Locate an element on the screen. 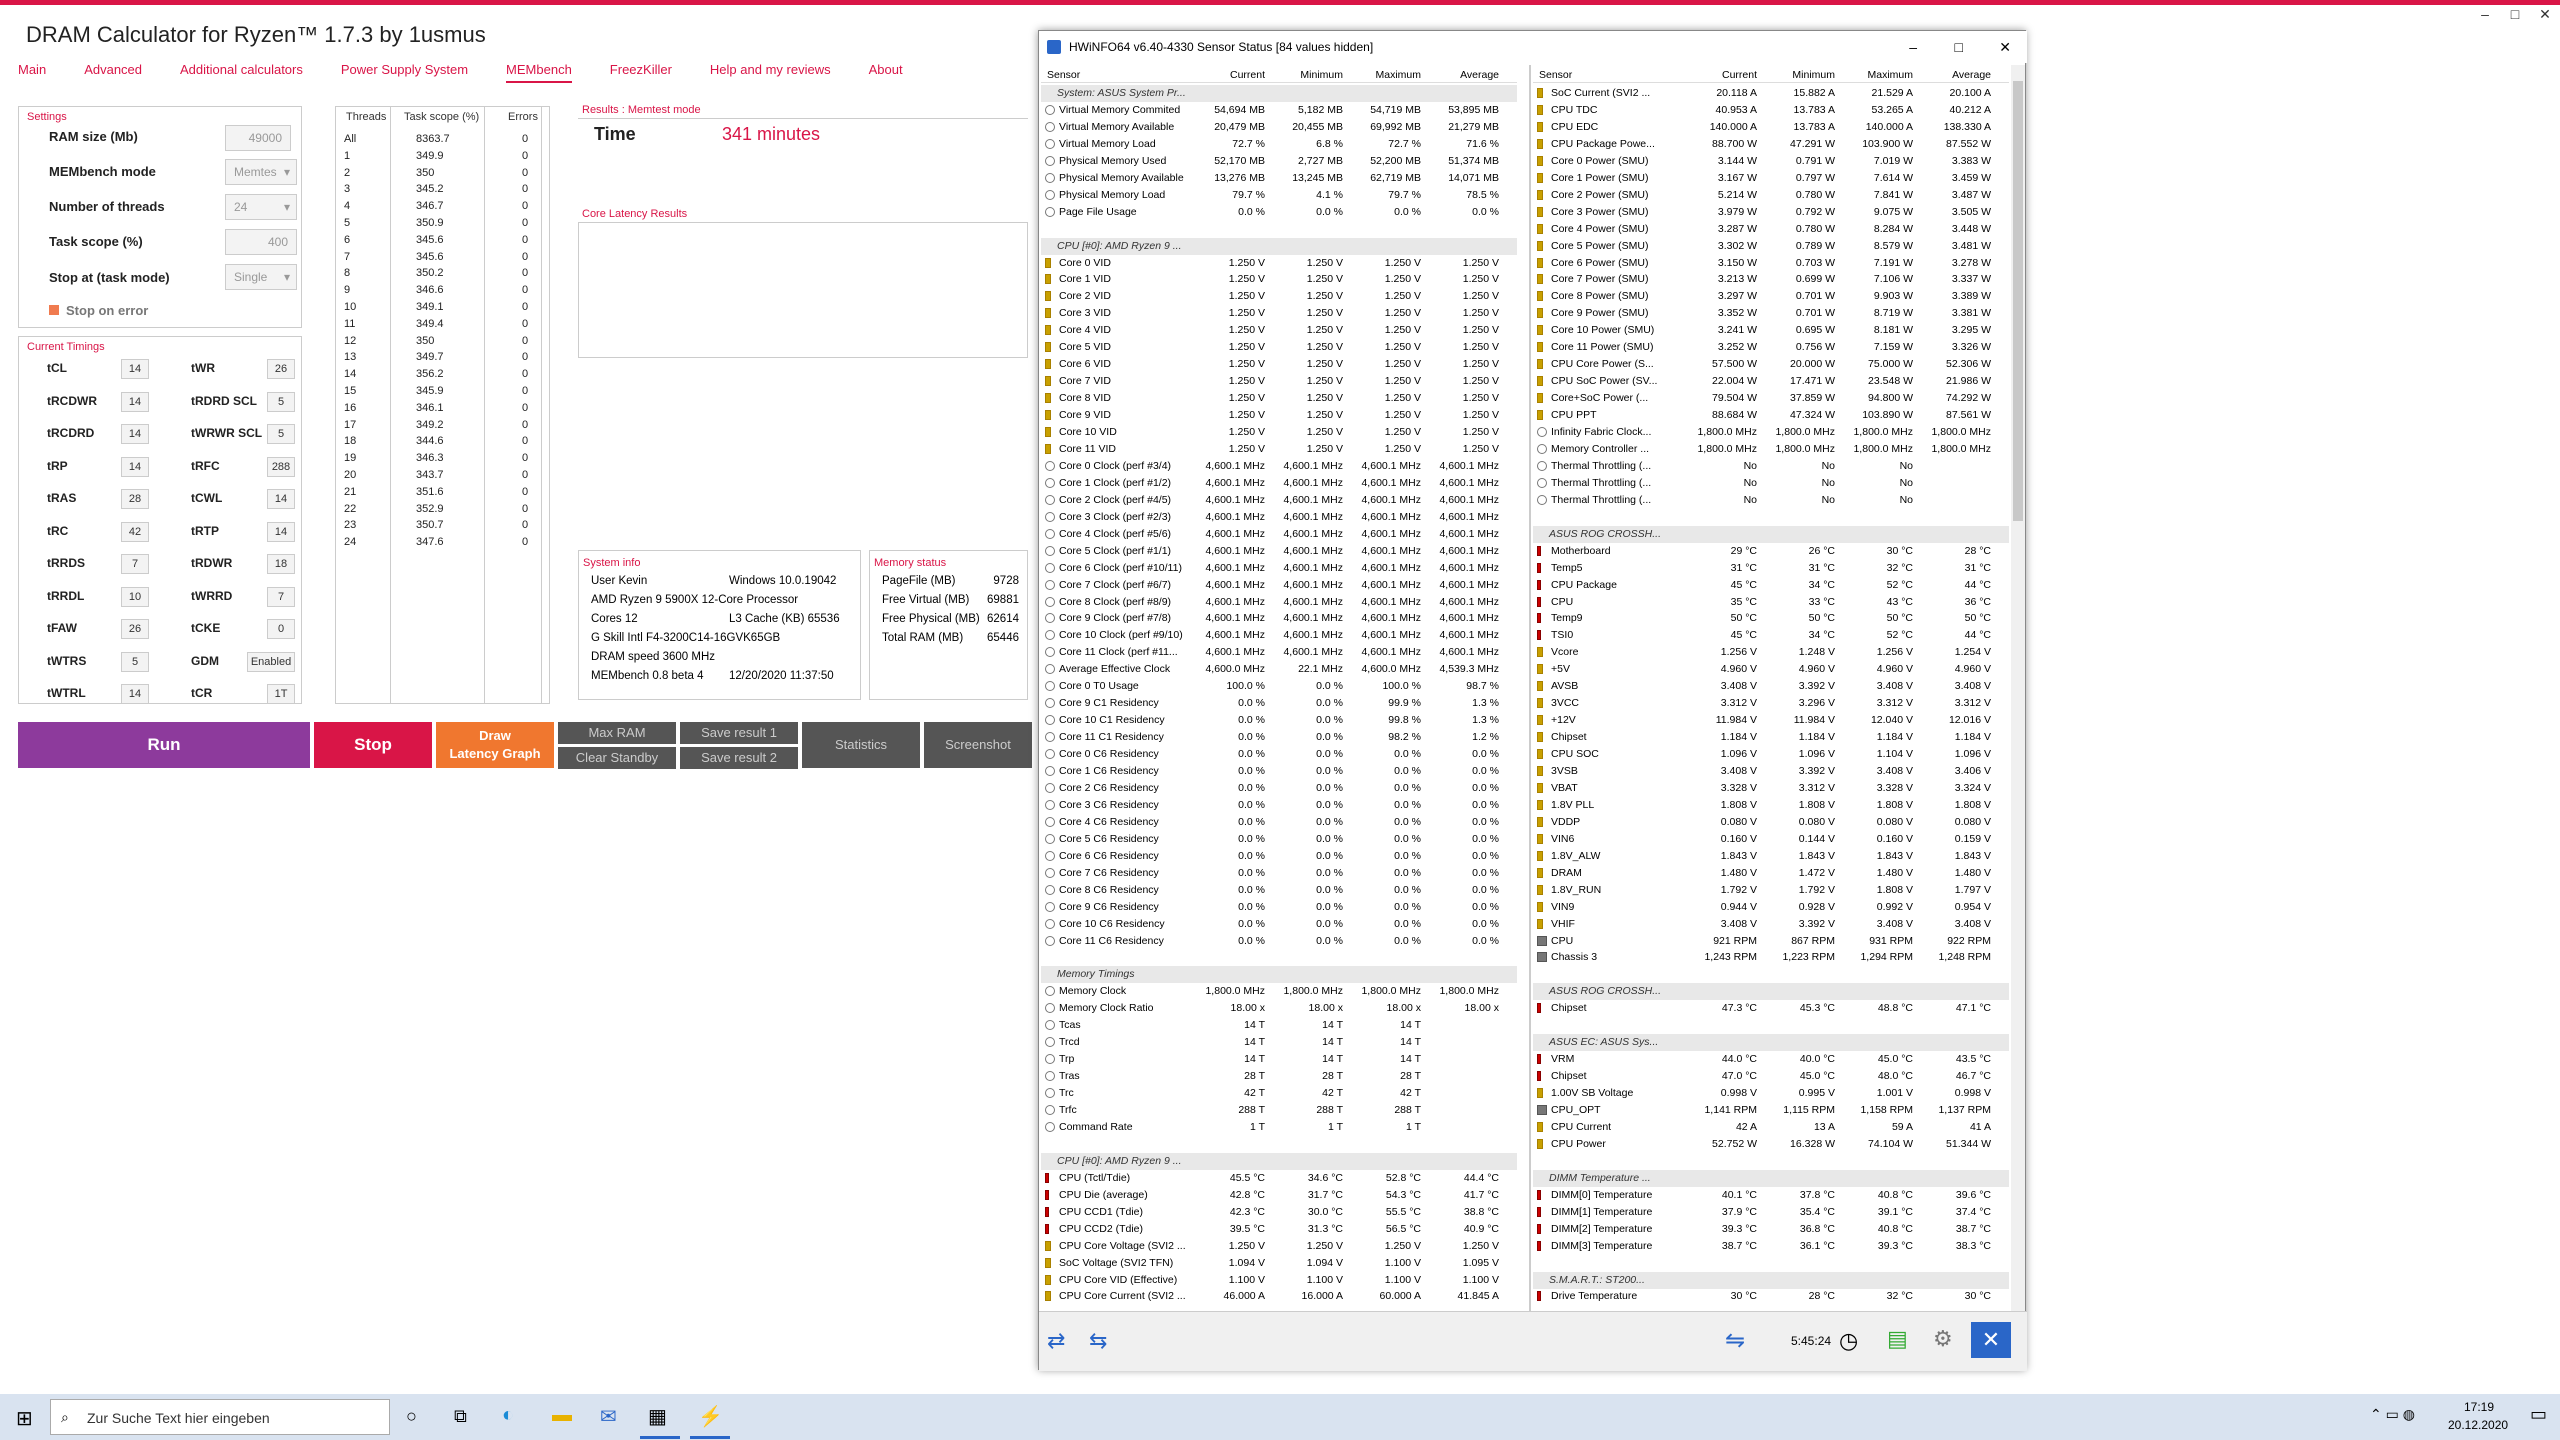  sensor-row: 1.8V_RUN 1.792 V 1.792 V 1.808 V 1.797 V is located at coordinates (1771, 890).